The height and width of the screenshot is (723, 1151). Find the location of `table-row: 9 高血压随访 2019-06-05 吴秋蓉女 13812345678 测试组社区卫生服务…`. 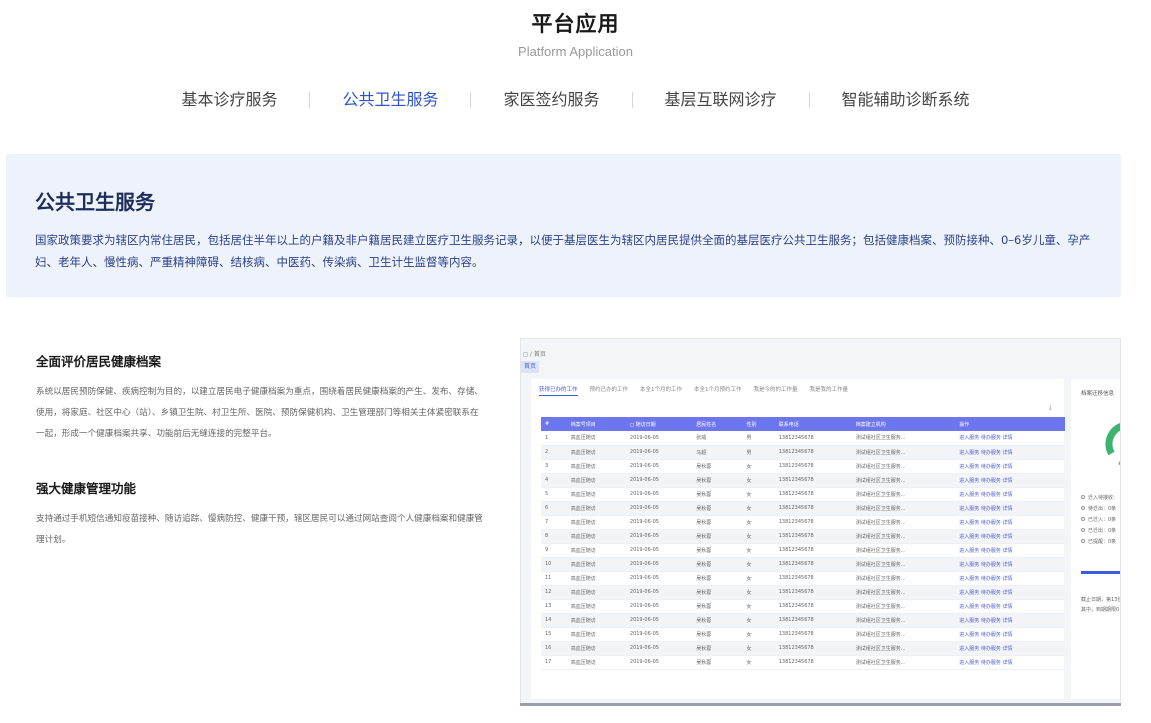

table-row: 9 高血压随访 2019-06-05 吴秋蓉女 13812345678 测试组社区卫生服务… is located at coordinates (803, 550).